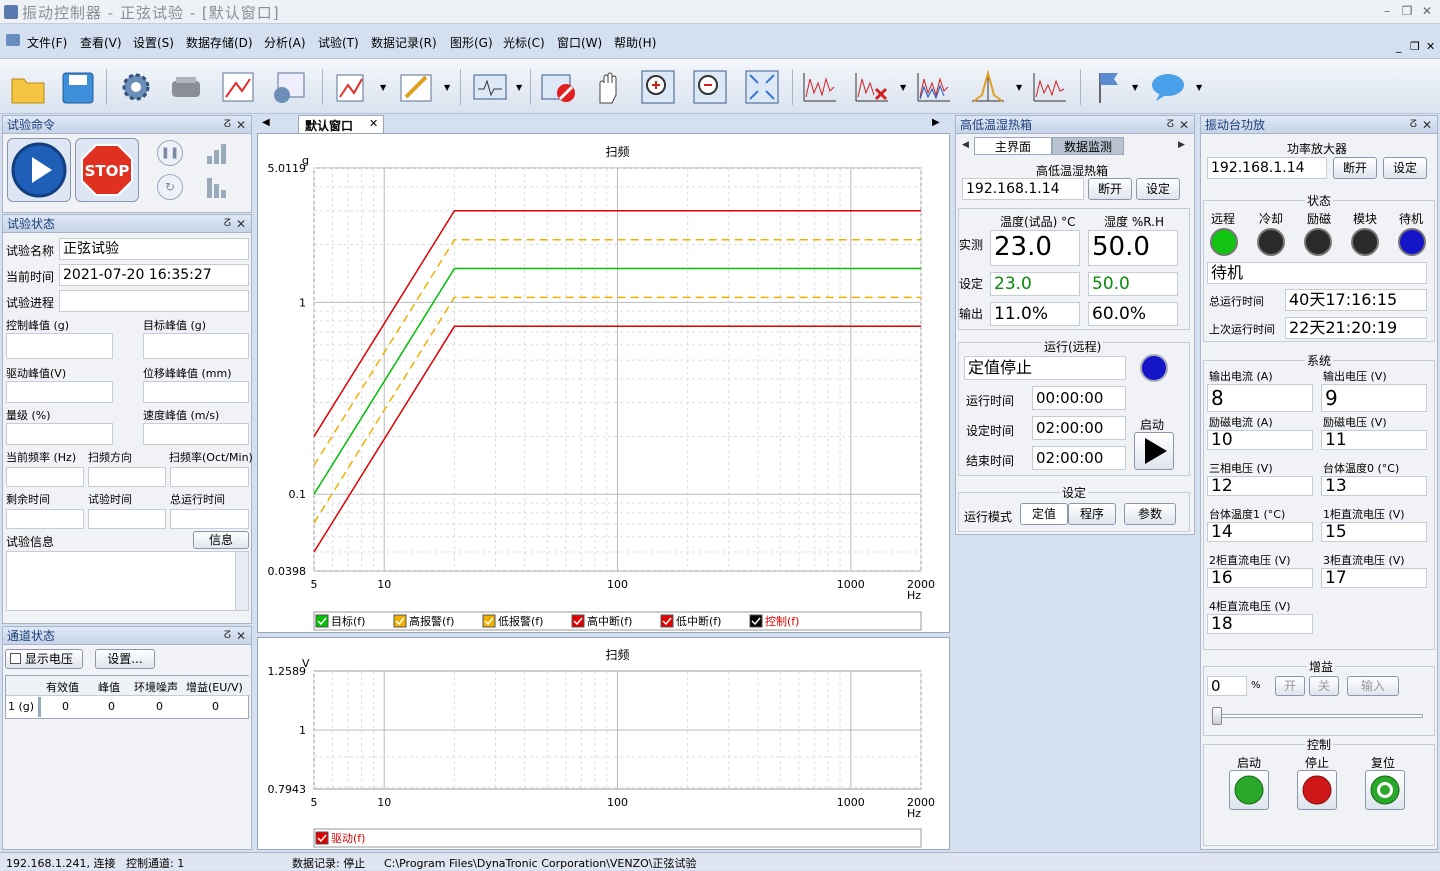 Image resolution: width=1440 pixels, height=871 pixels. Describe the element at coordinates (107, 170) in the screenshot. I see `stop-button: STOP` at that location.